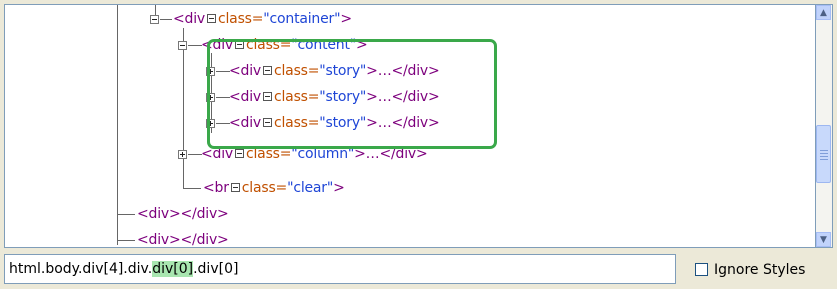  I want to click on attribute-value: "container", so click(302, 19).